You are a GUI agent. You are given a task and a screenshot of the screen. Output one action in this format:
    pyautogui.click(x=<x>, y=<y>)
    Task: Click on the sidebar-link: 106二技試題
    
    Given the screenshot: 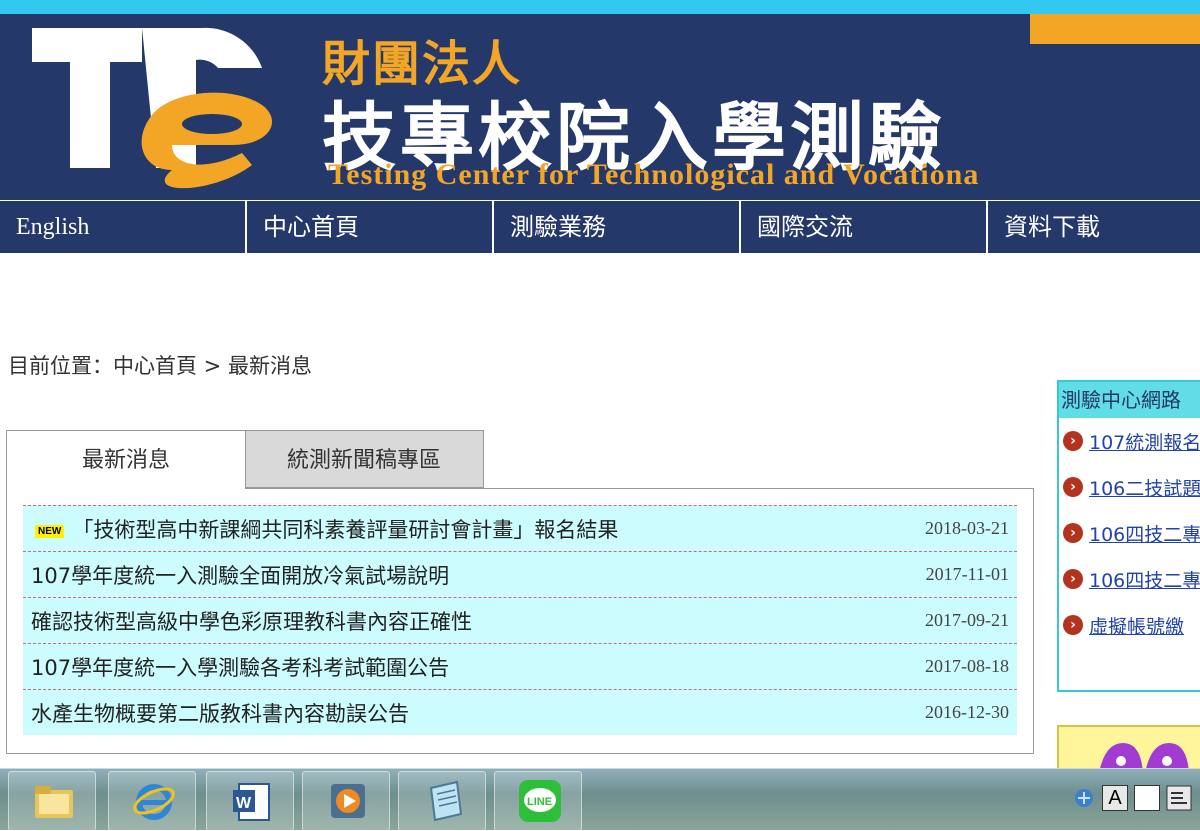 What is the action you would take?
    pyautogui.click(x=1144, y=487)
    